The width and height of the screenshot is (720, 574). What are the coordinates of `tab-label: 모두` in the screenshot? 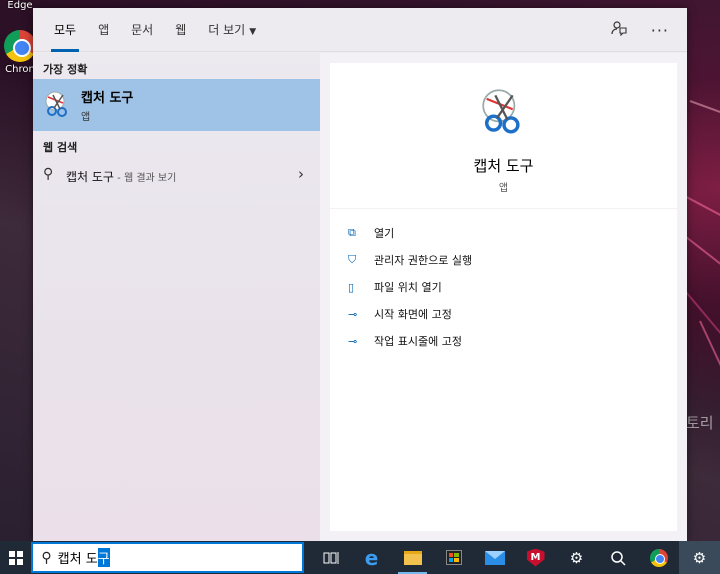 It's located at (65, 29).